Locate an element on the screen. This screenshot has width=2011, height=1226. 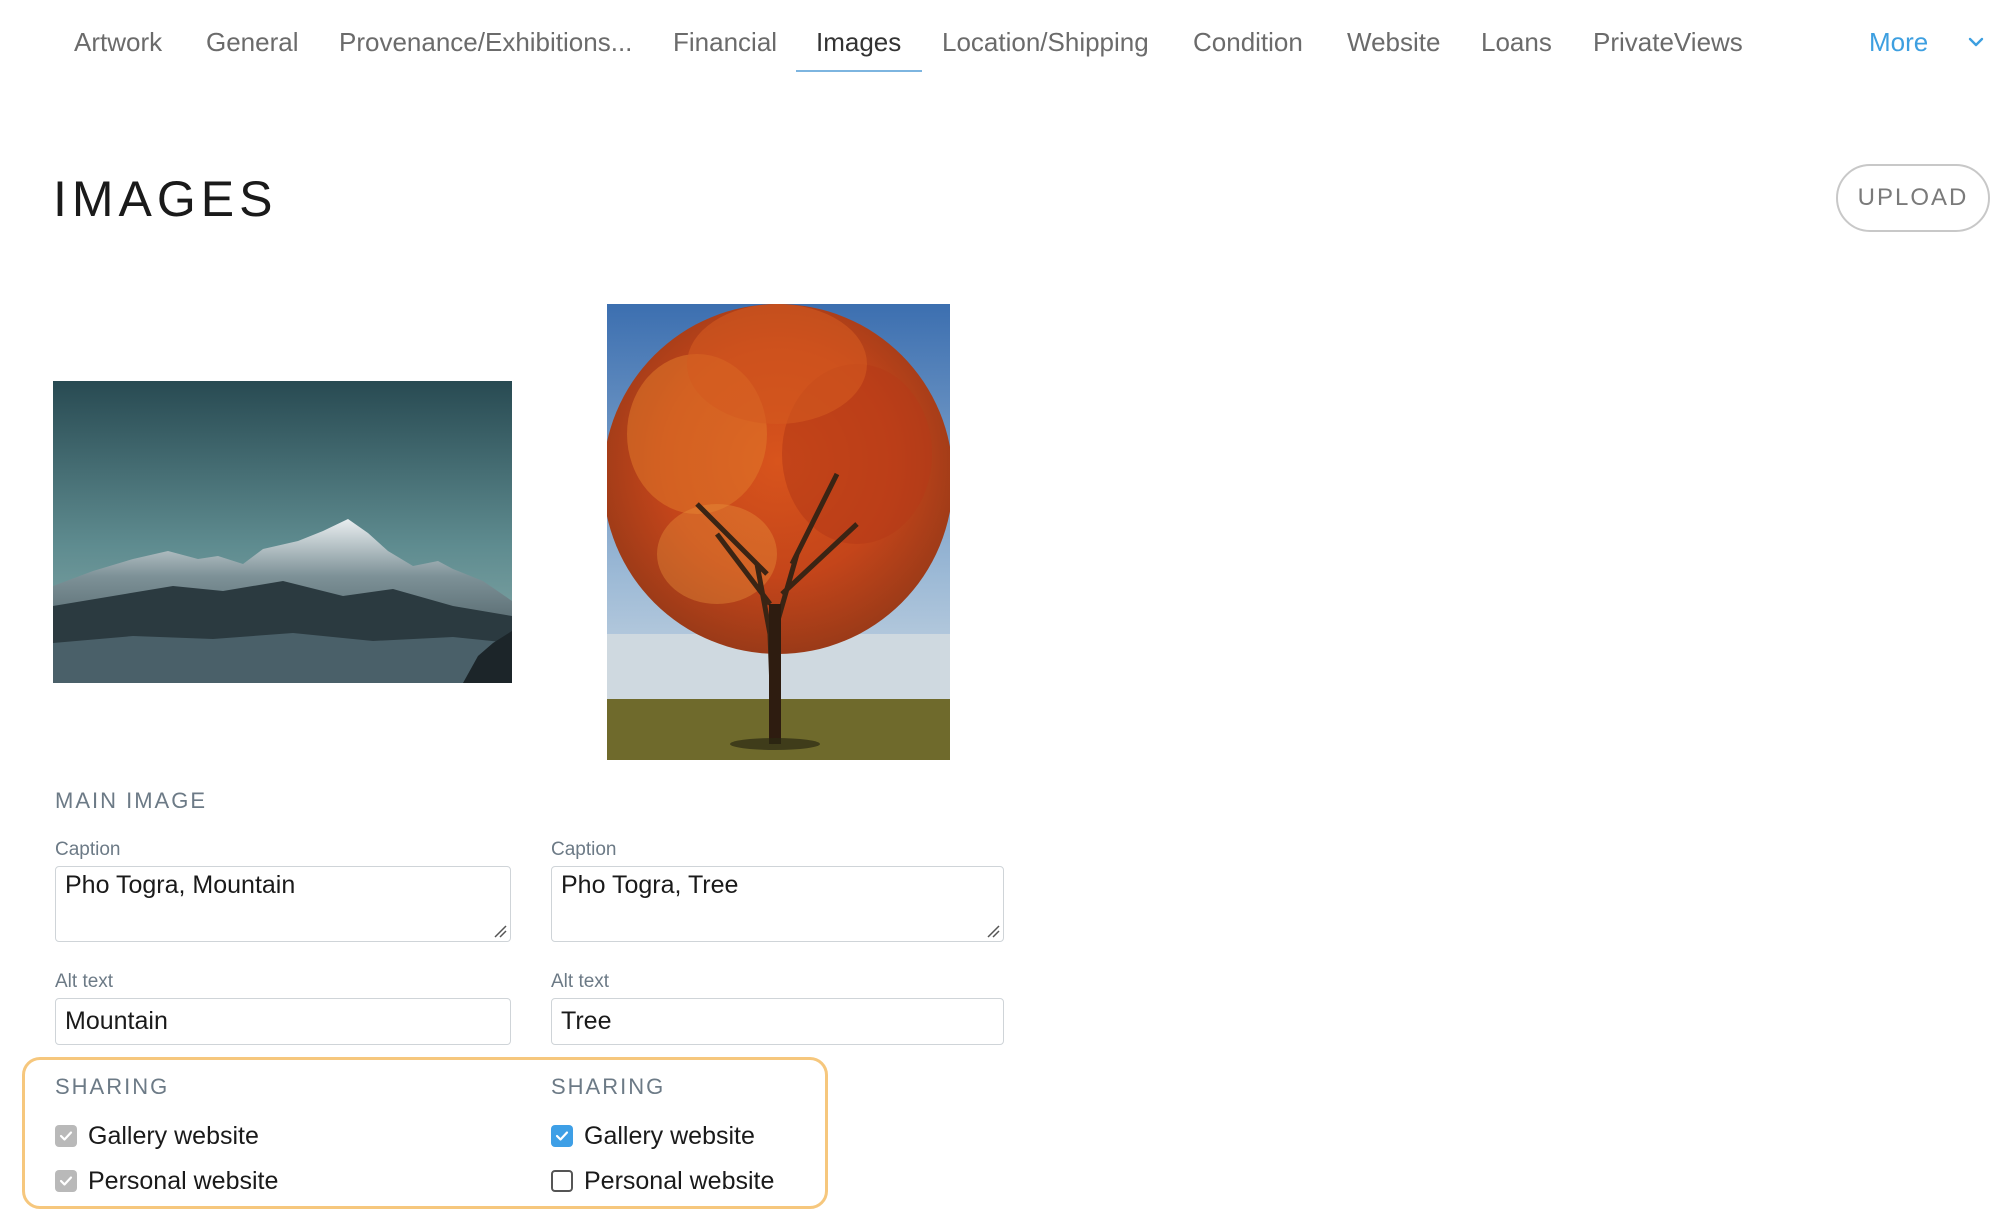
alt-text-value: Tree is located at coordinates (586, 1021).